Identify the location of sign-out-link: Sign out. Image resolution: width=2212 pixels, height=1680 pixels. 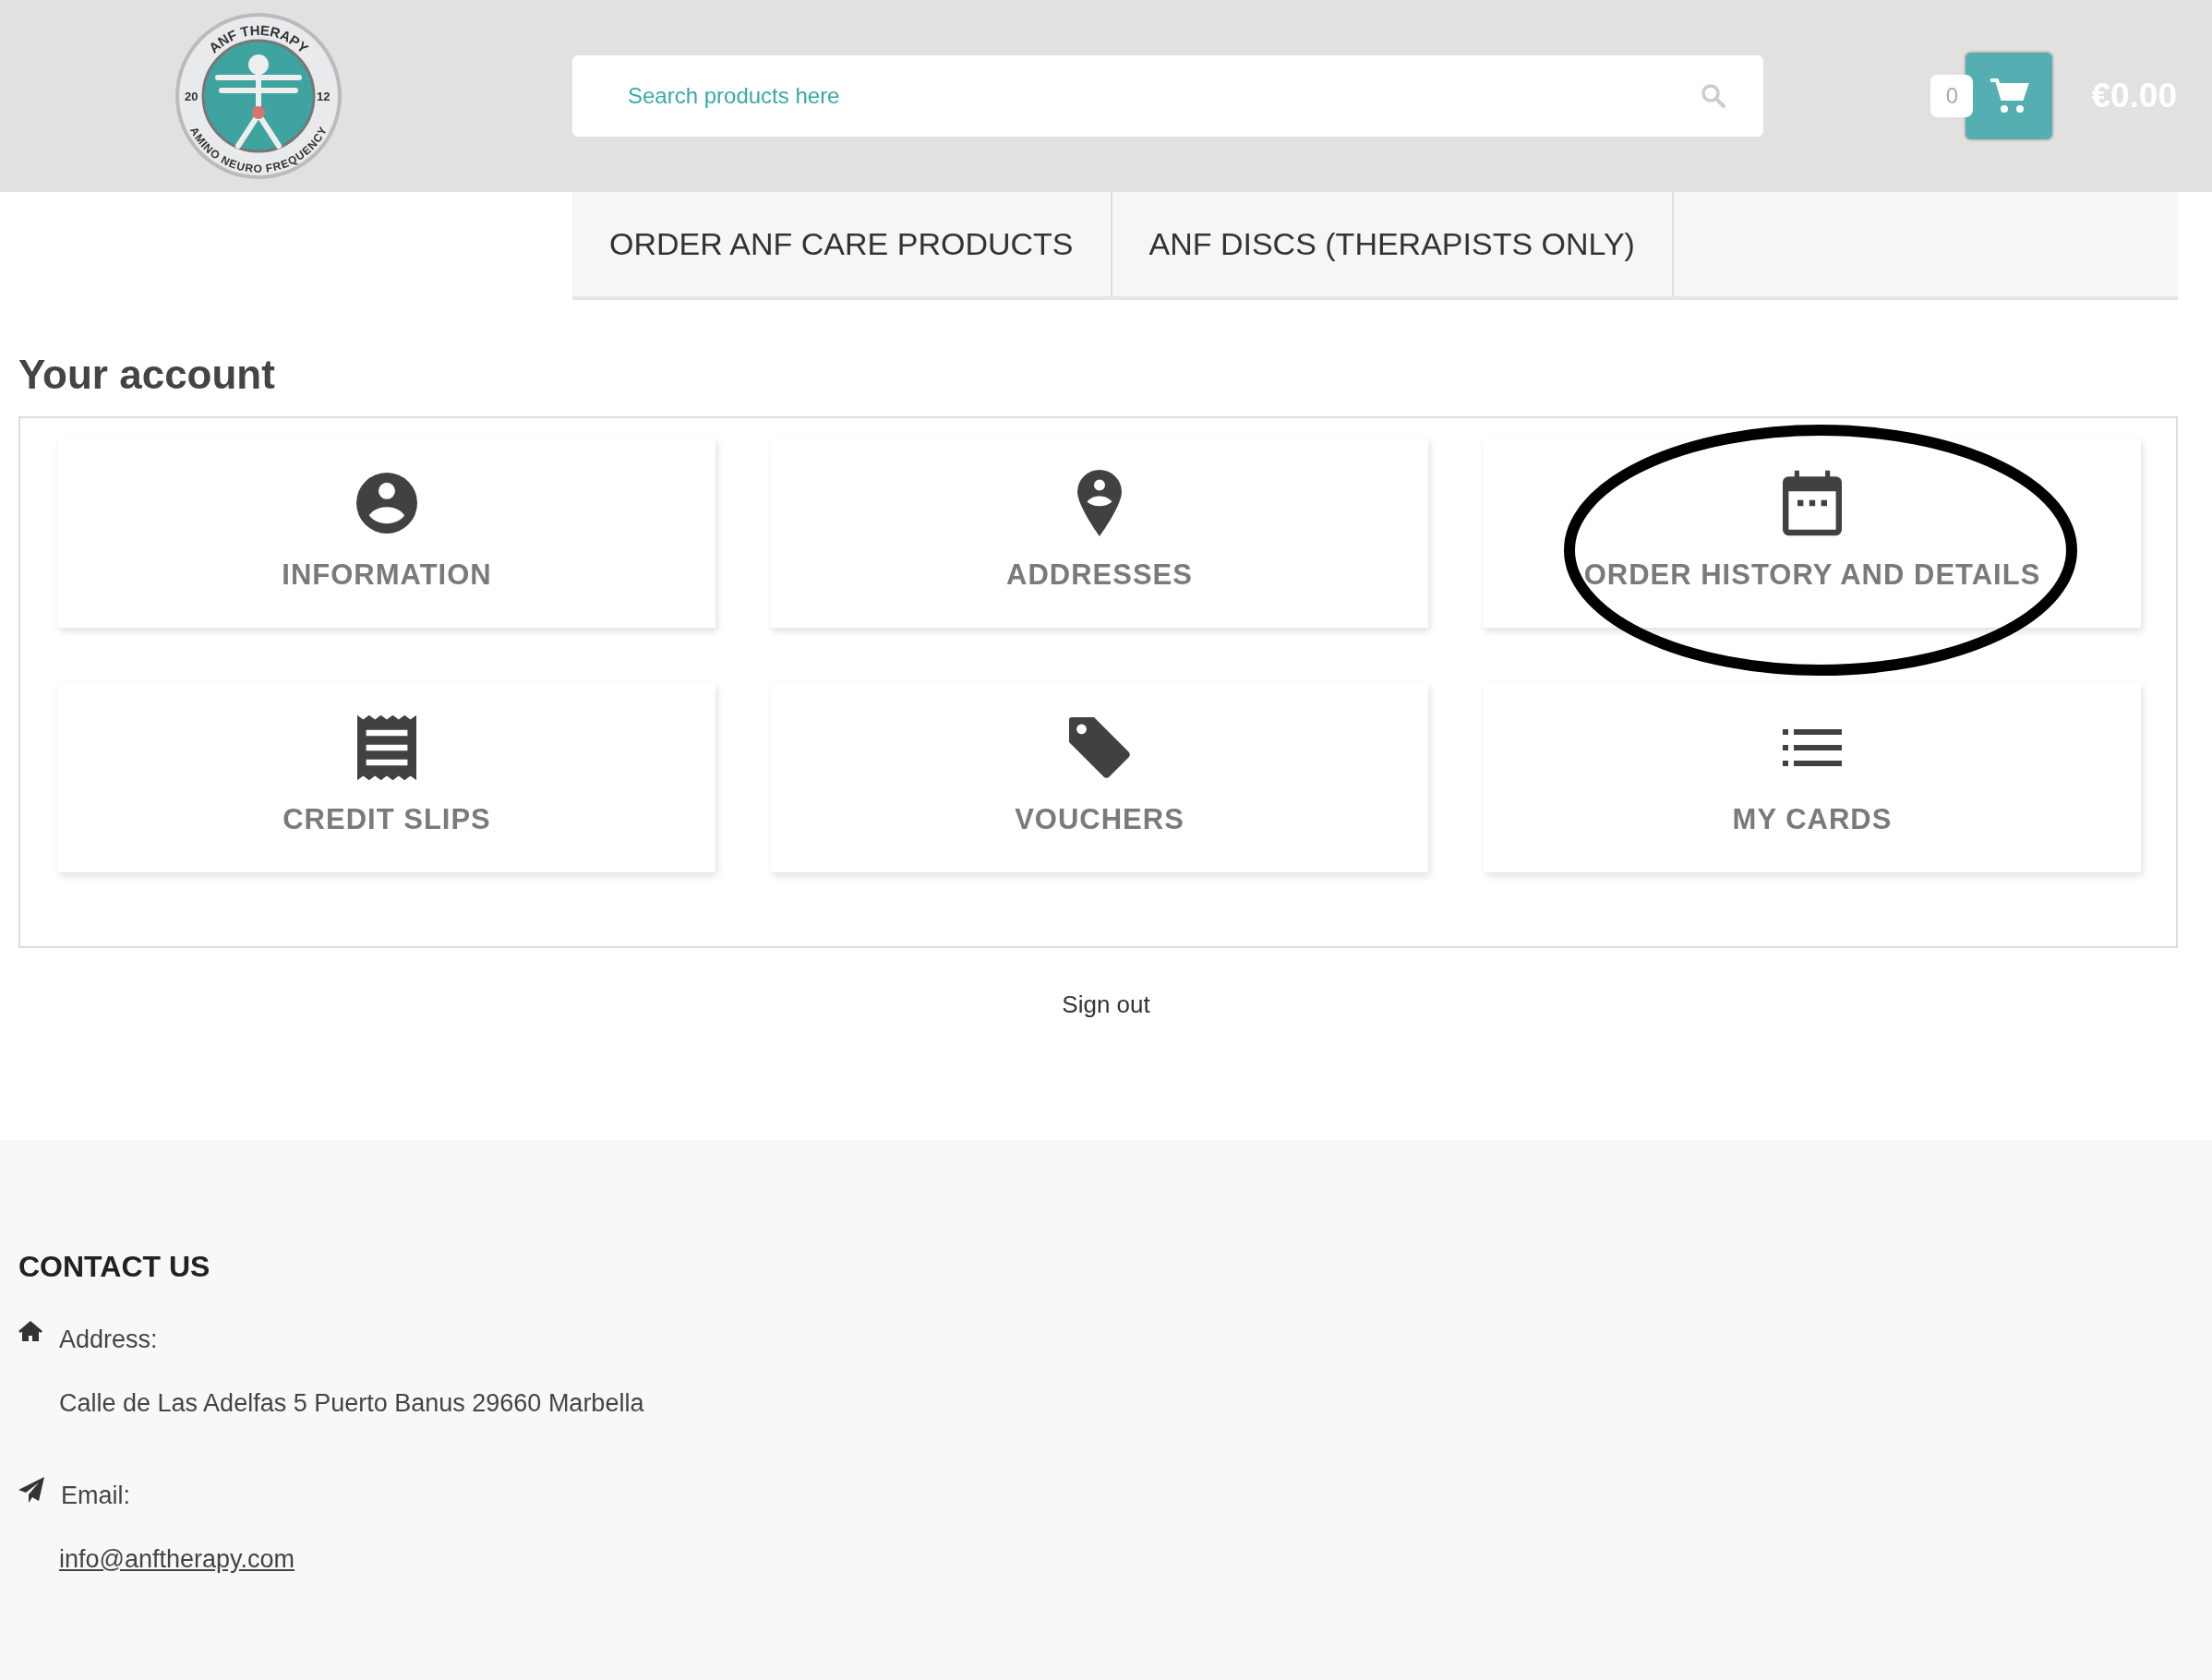
(1106, 1004).